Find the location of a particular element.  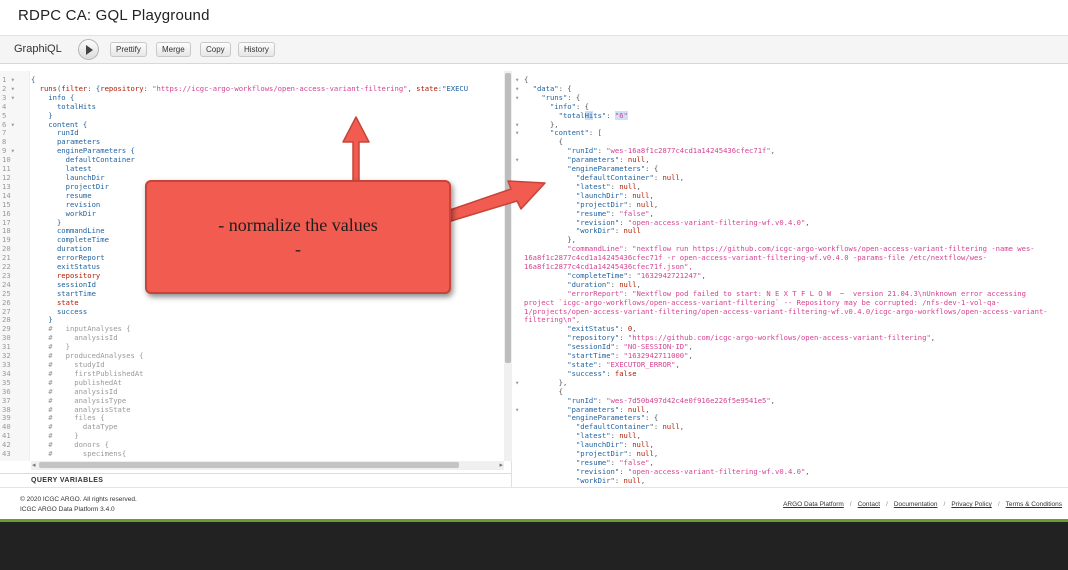

query-line: content { is located at coordinates (59, 124).